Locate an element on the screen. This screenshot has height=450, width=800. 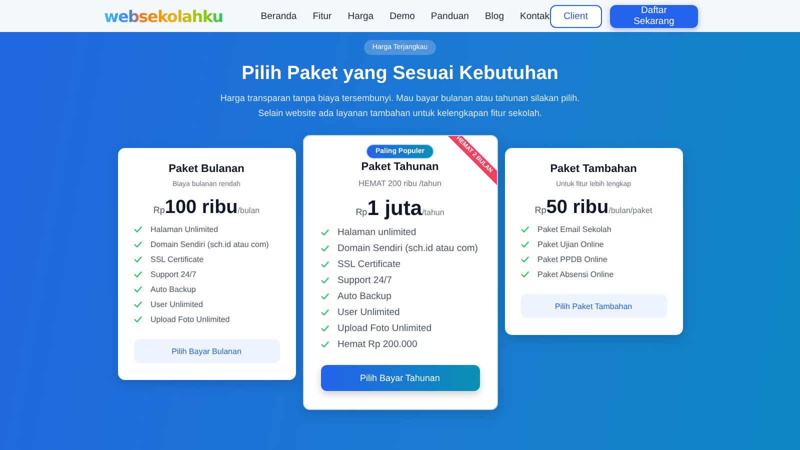
nav-link: Panduan is located at coordinates (449, 16).